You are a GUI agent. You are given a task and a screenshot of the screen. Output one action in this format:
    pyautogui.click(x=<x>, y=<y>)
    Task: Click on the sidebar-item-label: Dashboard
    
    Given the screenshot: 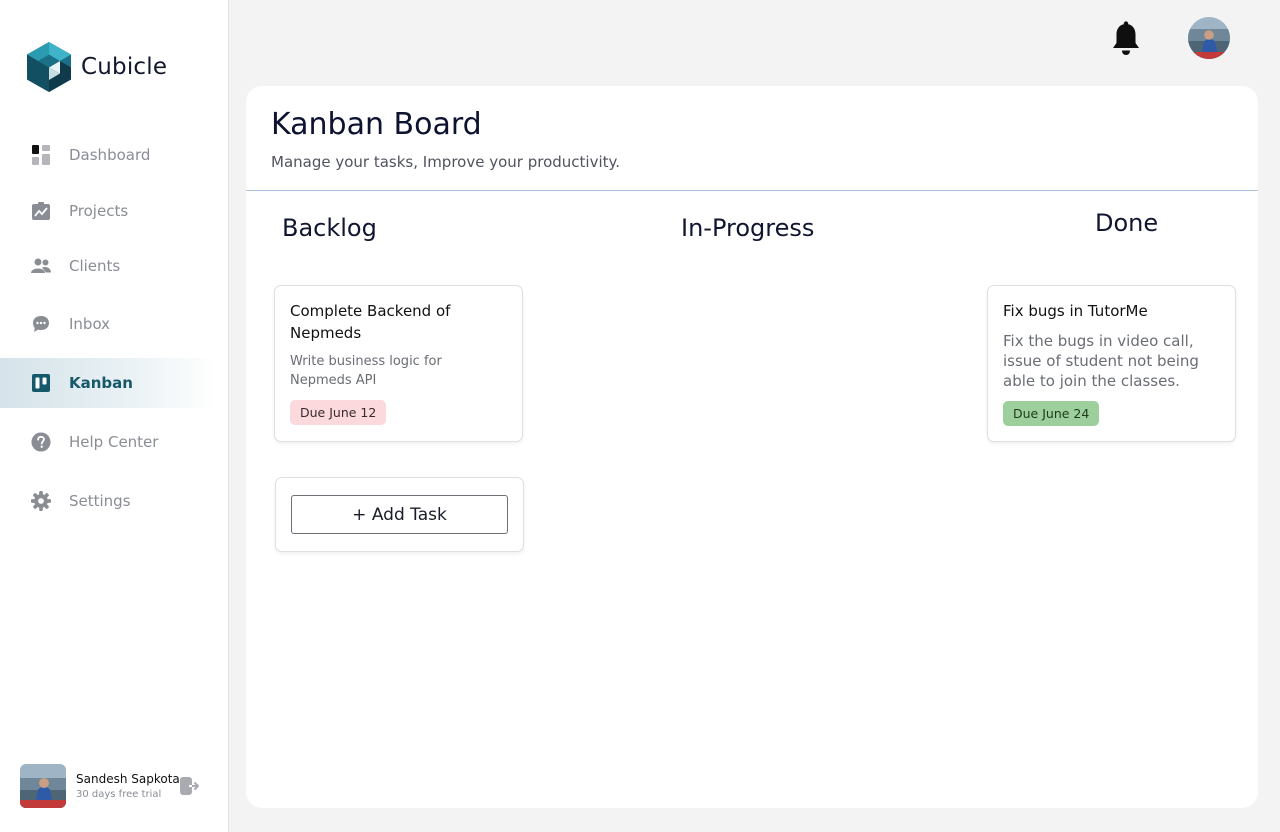 What is the action you would take?
    pyautogui.click(x=110, y=155)
    